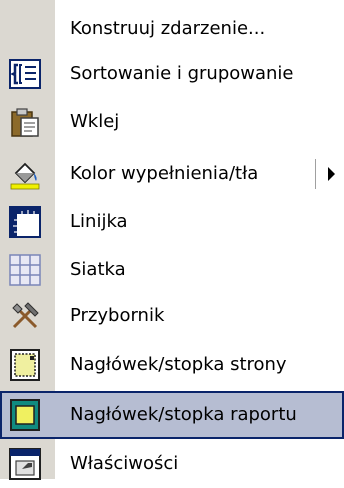 This screenshot has width=344, height=488. I want to click on ruler-icon, so click(25, 222).